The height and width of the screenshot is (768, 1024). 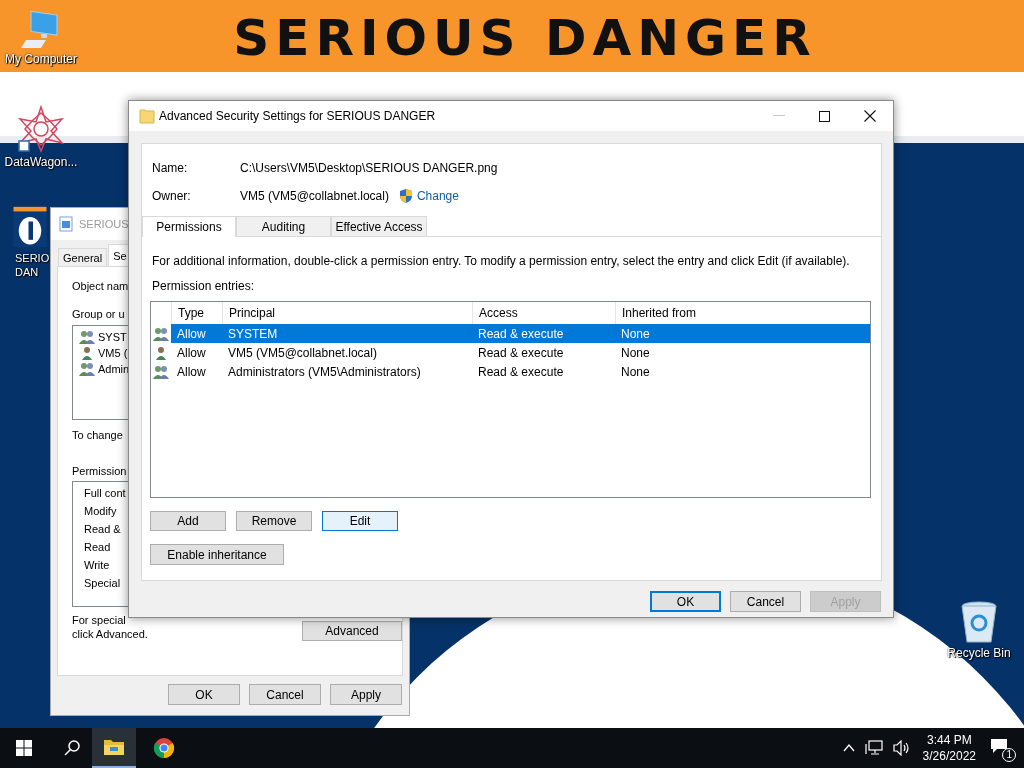 I want to click on browser-icon, so click(x=164, y=748).